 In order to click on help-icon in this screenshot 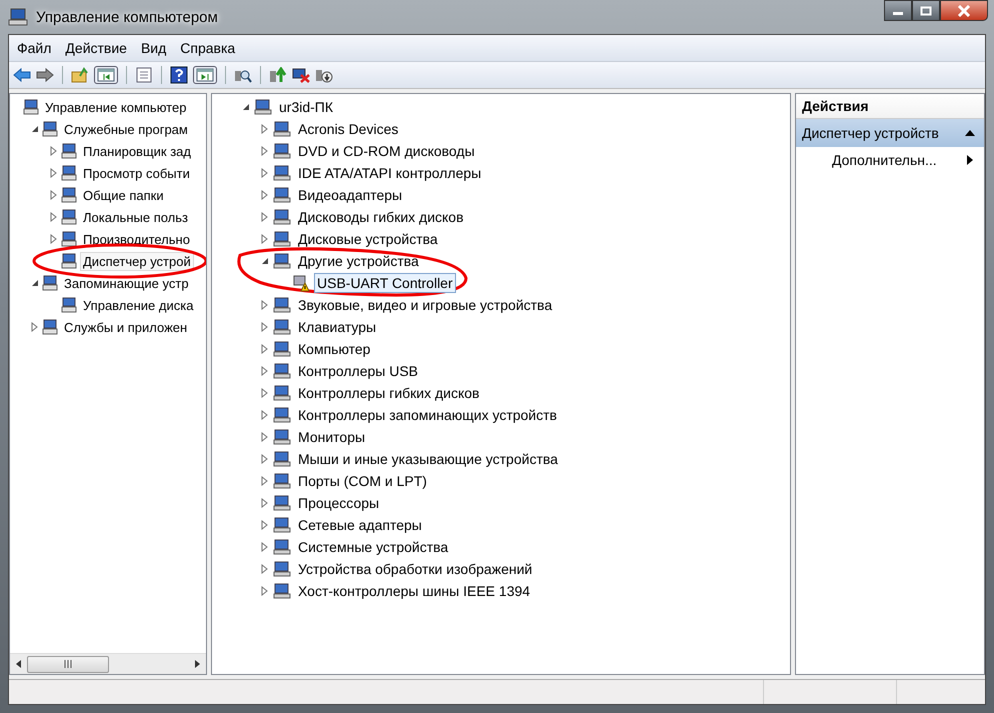, I will do `click(179, 75)`.